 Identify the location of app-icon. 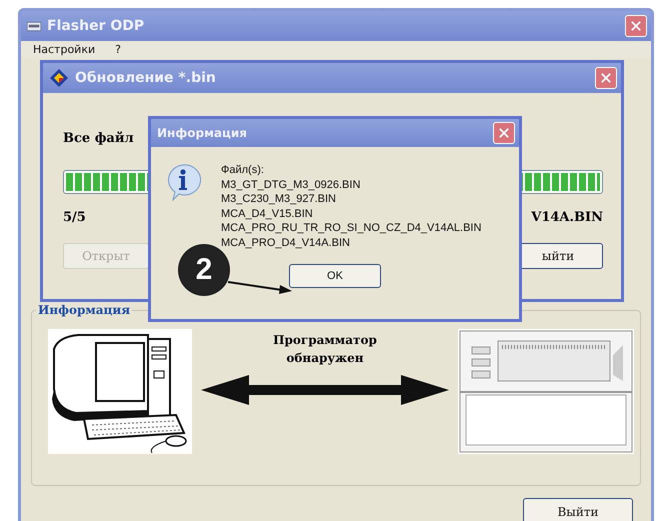
(34, 26).